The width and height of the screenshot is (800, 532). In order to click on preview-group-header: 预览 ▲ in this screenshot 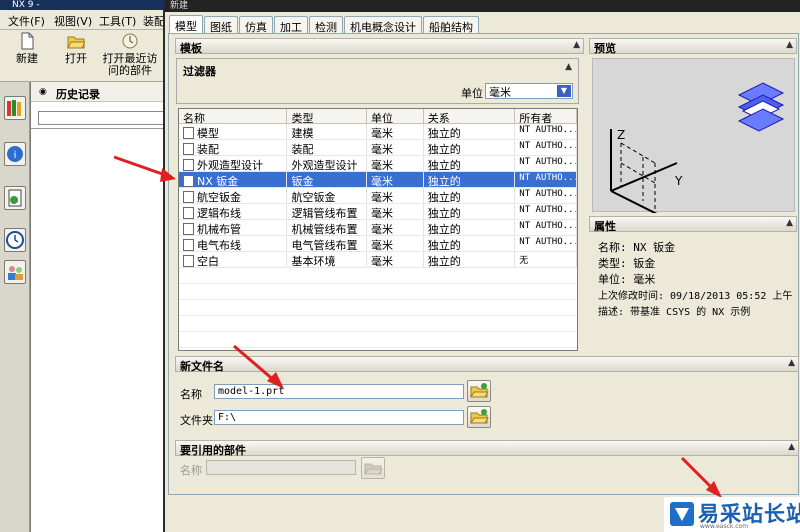, I will do `click(693, 46)`.